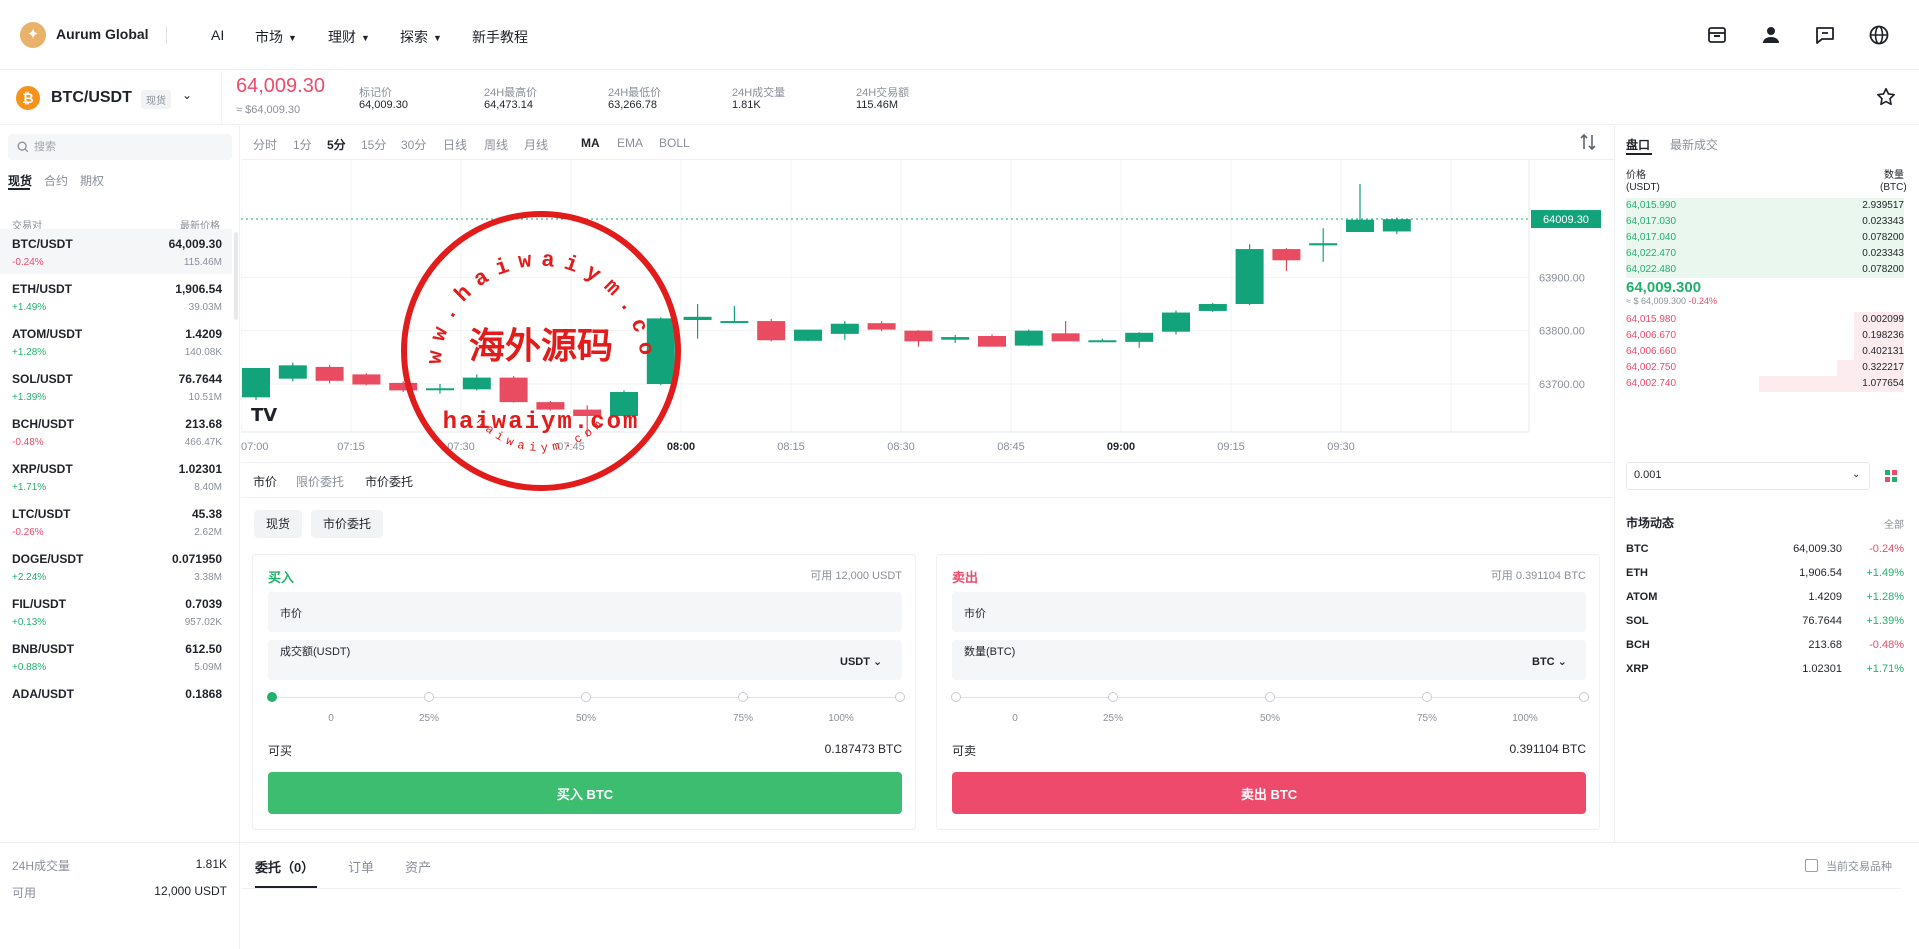 The height and width of the screenshot is (949, 1919). Describe the element at coordinates (336, 144) in the screenshot. I see `timeframe-2: 5分` at that location.